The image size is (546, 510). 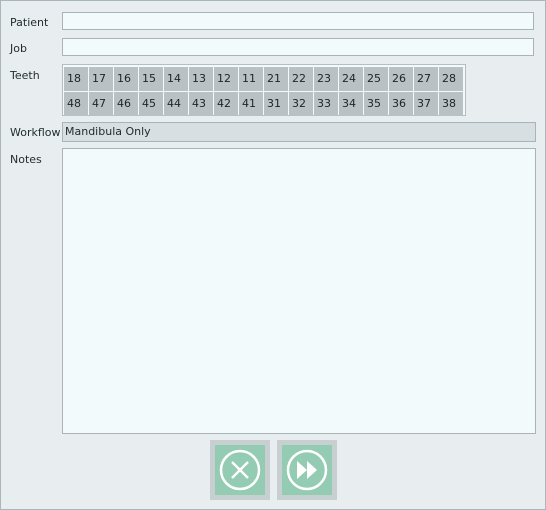 I want to click on cancel-button, so click(x=240, y=470).